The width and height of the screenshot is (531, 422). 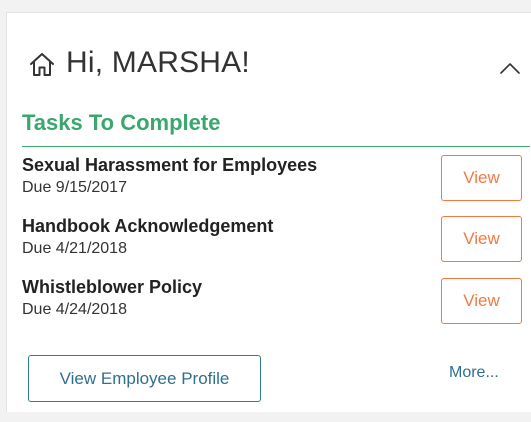 I want to click on task-due-date: Due 4/21/2018, so click(x=74, y=248).